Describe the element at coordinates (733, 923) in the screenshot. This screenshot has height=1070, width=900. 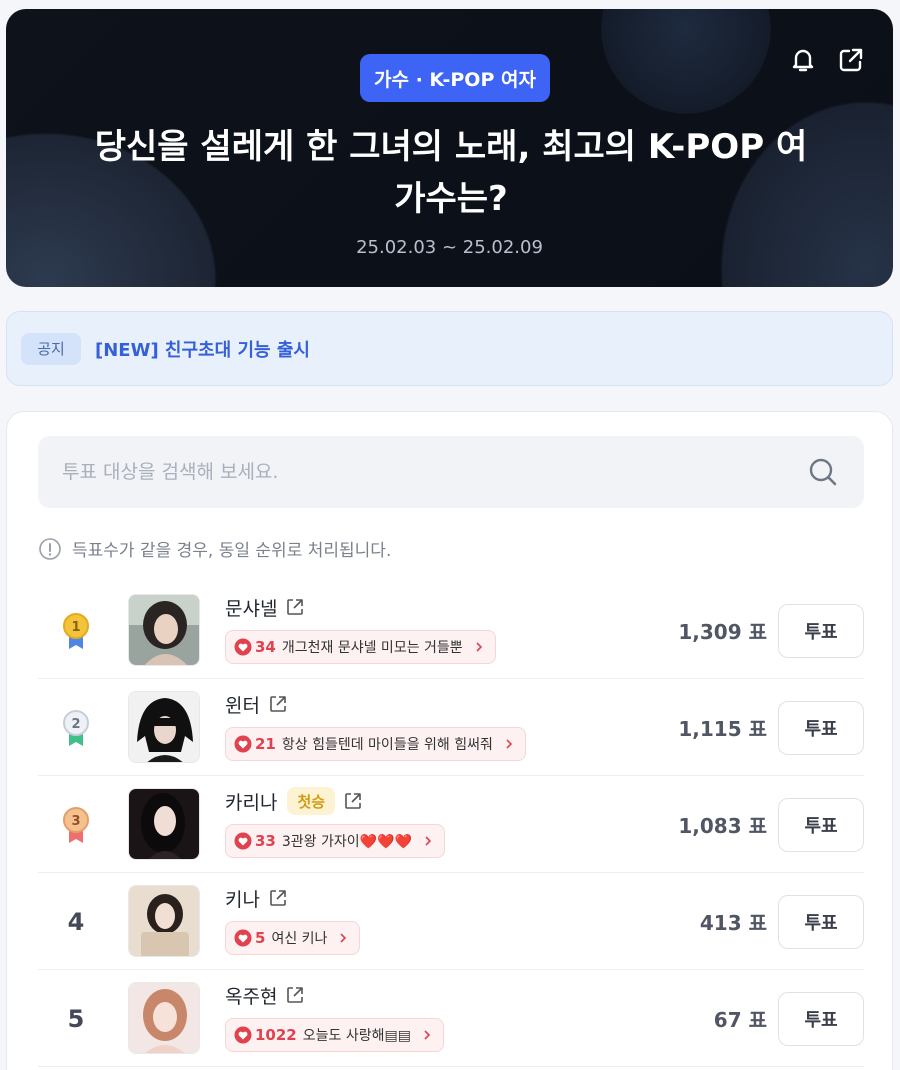
I see `vote-count: 413 표` at that location.